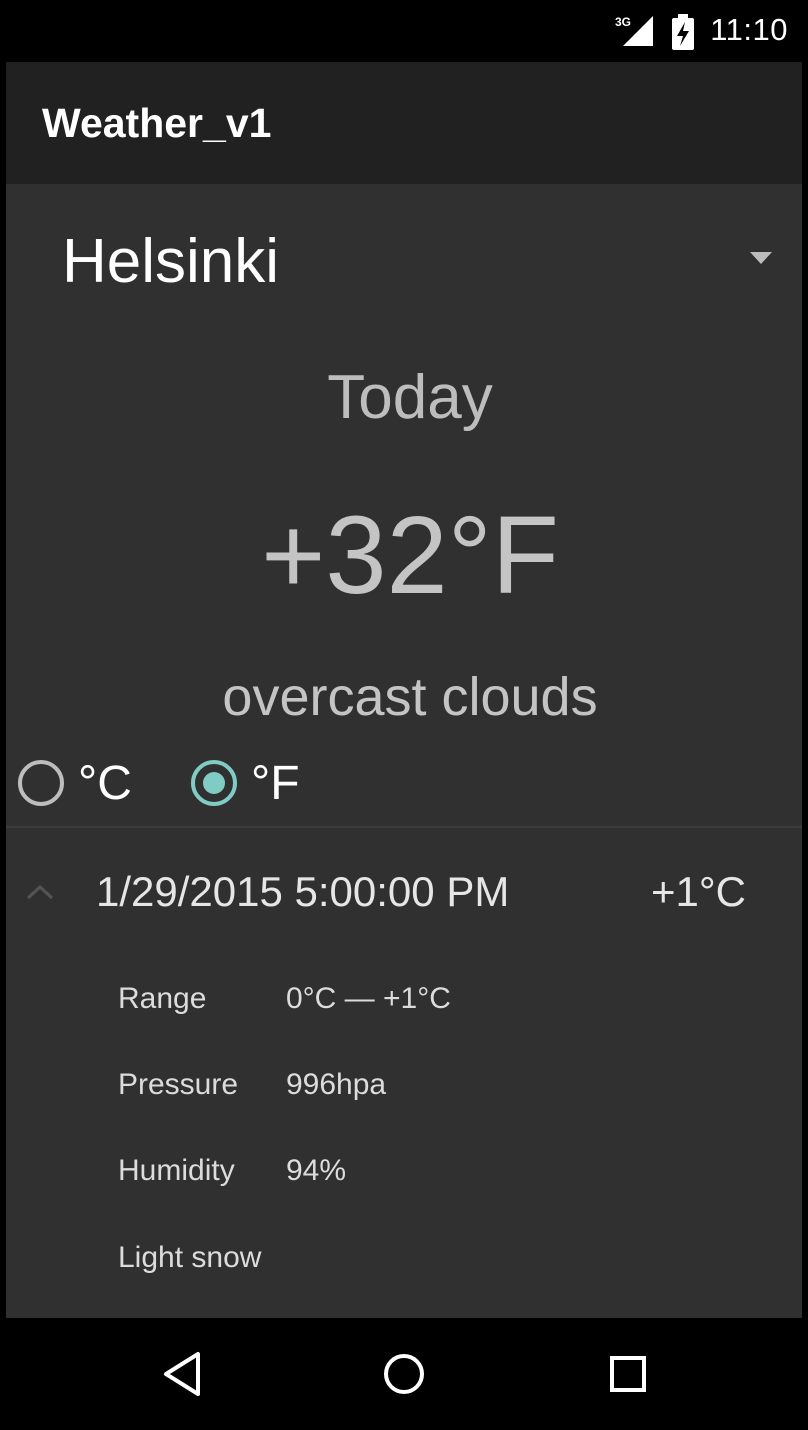 The height and width of the screenshot is (1430, 808). I want to click on pressure-label: Pressure, so click(178, 1084).